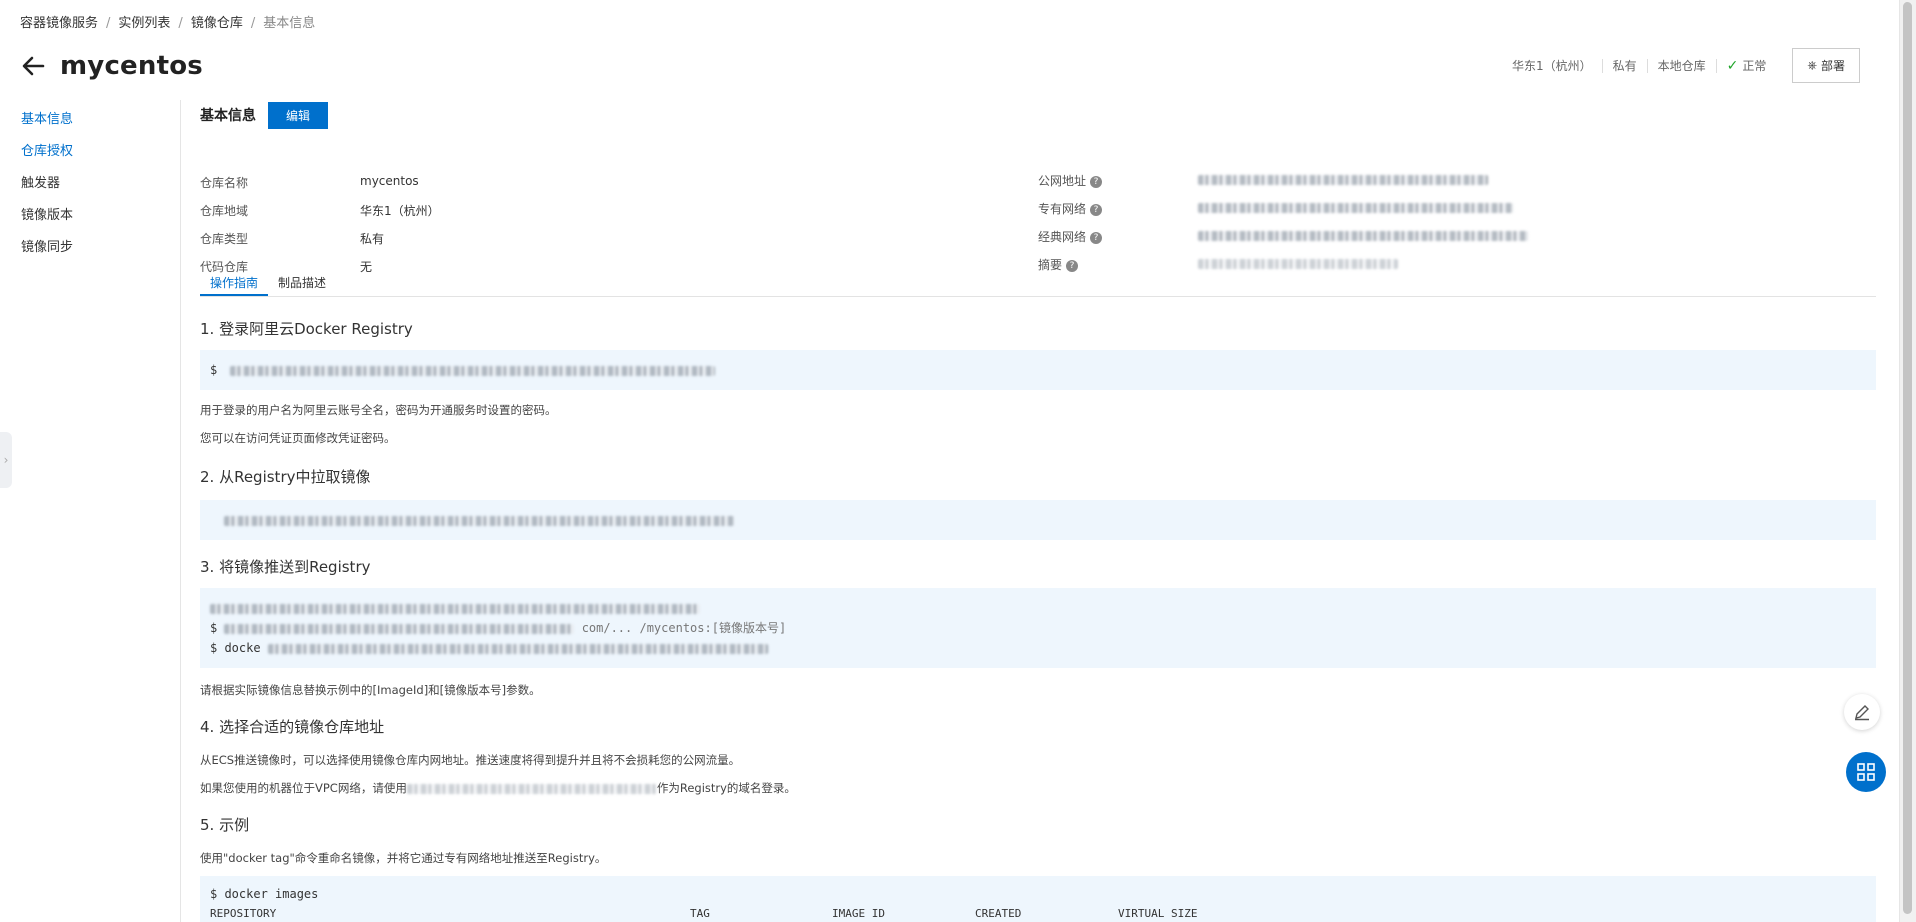 The height and width of the screenshot is (922, 1916). What do you see at coordinates (285, 477) in the screenshot?
I see `step2-title: 2. 从Registry中拉取镜像` at bounding box center [285, 477].